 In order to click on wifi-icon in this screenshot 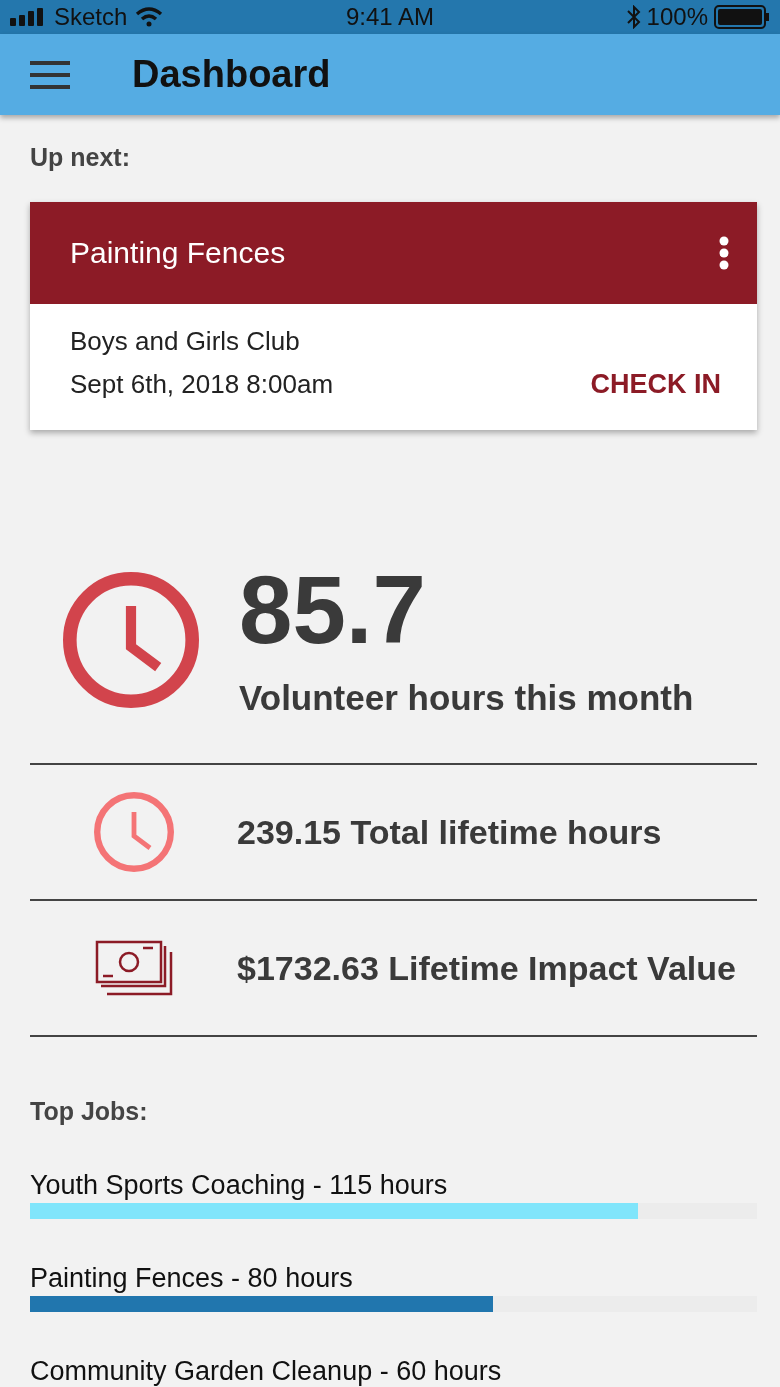, I will do `click(149, 17)`.